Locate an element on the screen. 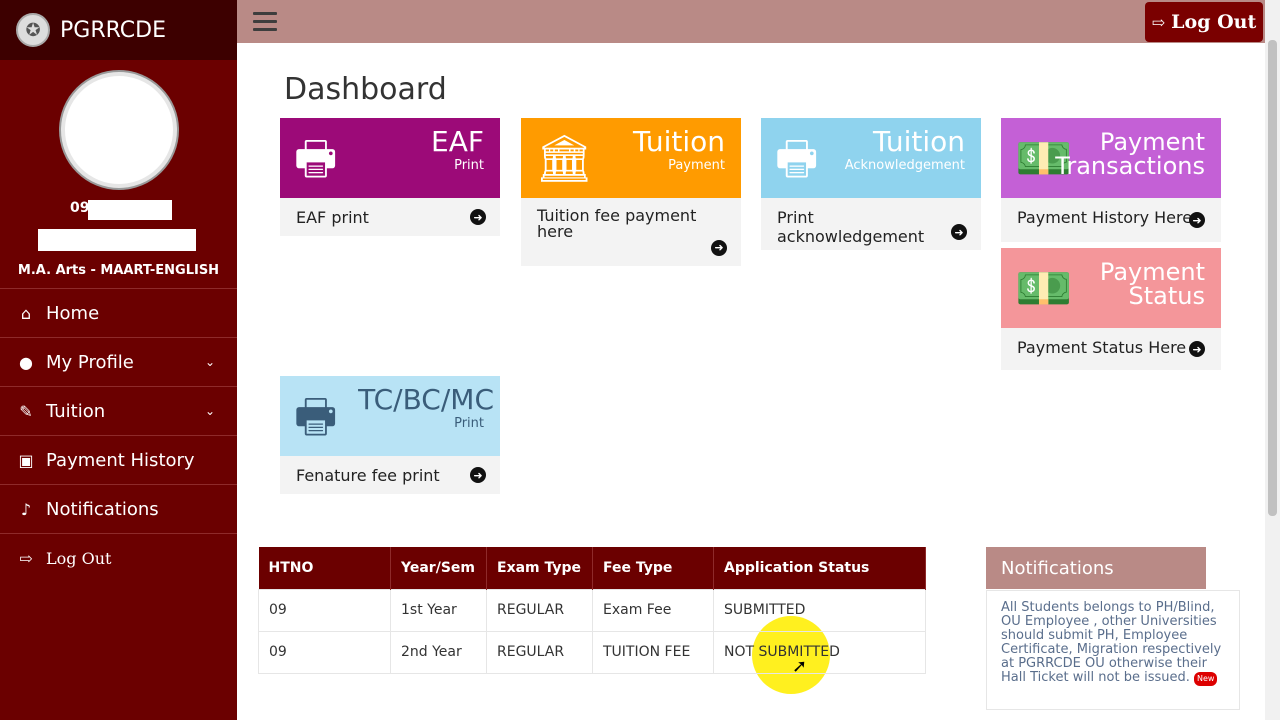 This screenshot has width=1280, height=720. card-footer: Print acknowledgement ➜ is located at coordinates (871, 224).